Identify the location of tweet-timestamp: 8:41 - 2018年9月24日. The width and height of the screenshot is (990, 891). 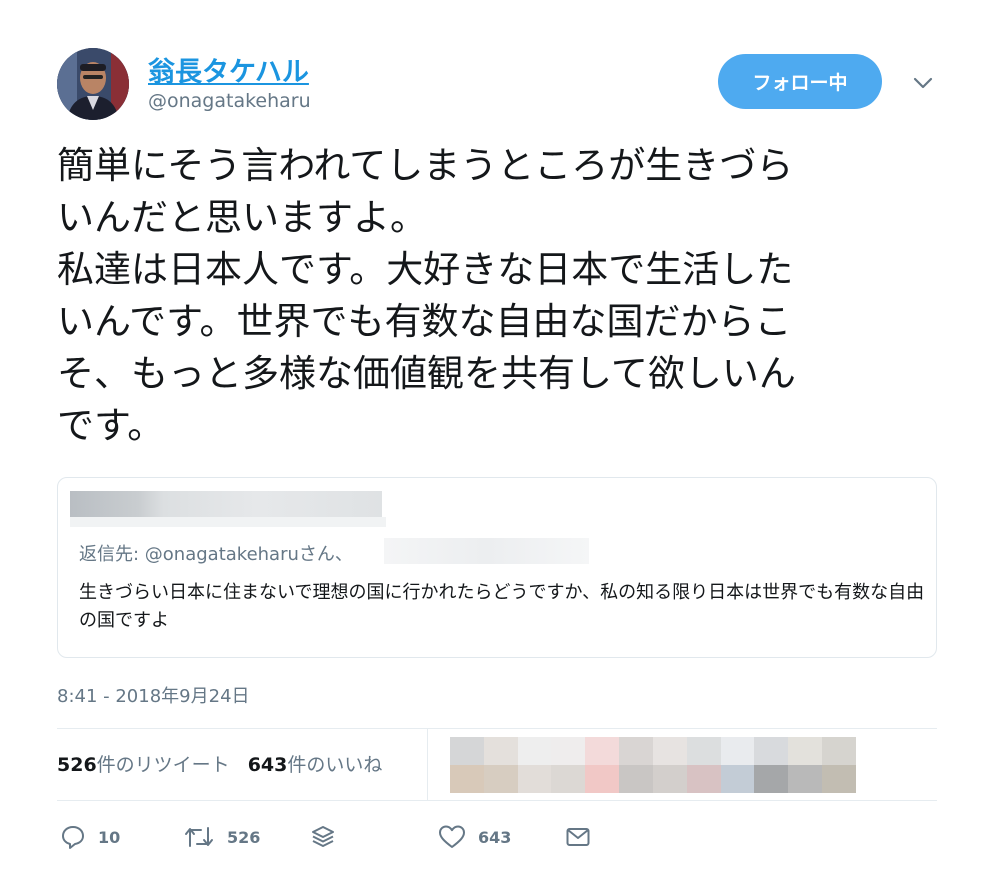
(153, 695).